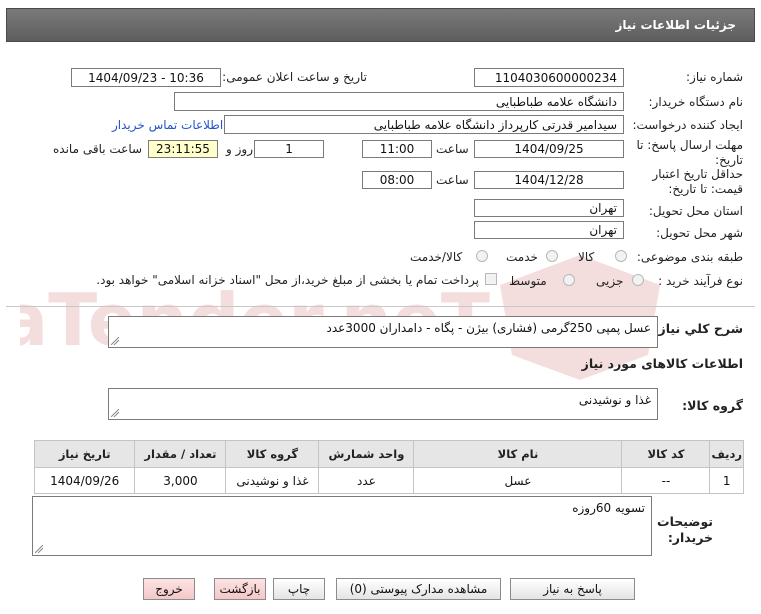  What do you see at coordinates (698, 328) in the screenshot?
I see `description-label: شرح كلي نياز:` at bounding box center [698, 328].